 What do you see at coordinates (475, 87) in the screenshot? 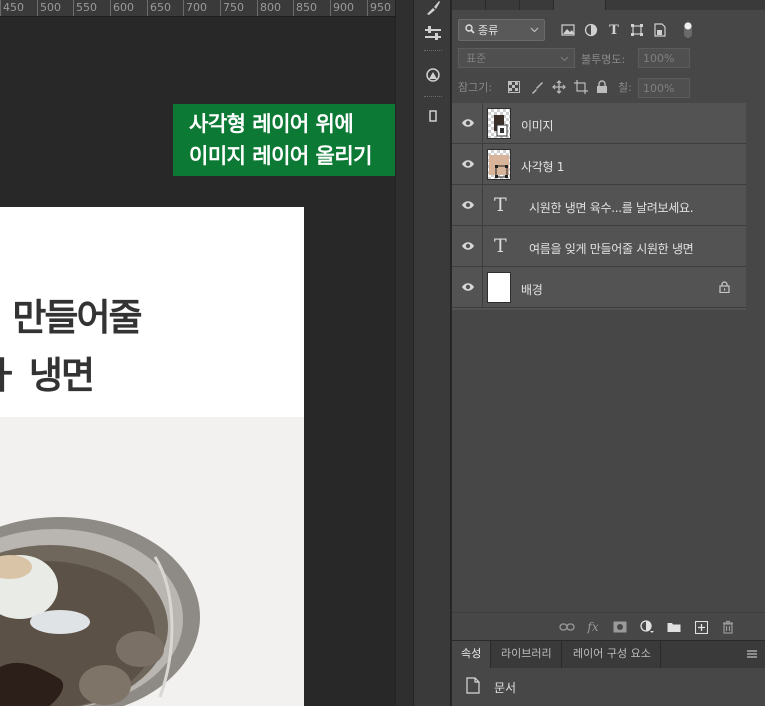
I see `lock-label: 잠그기:` at bounding box center [475, 87].